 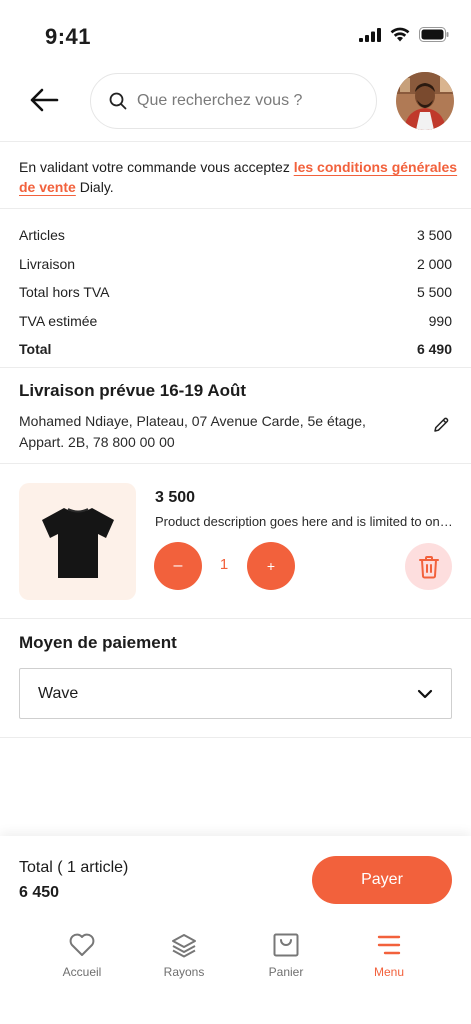 What do you see at coordinates (68, 36) in the screenshot?
I see `status-time: 9:41` at bounding box center [68, 36].